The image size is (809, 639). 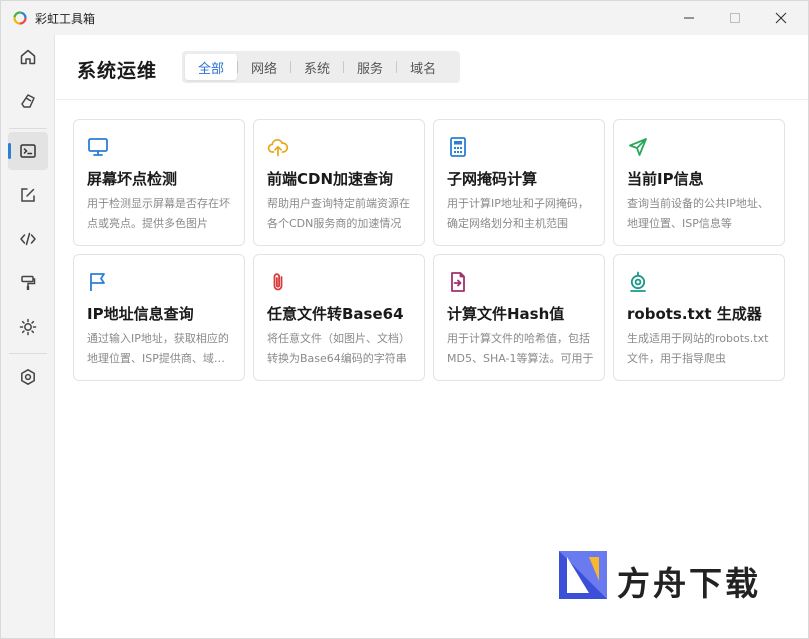 I want to click on tool-card-ip-lookup: IP地址信息查询 通过输入IP地址，获取相应的地理位置、ISP提供商、域名等, so click(x=159, y=317).